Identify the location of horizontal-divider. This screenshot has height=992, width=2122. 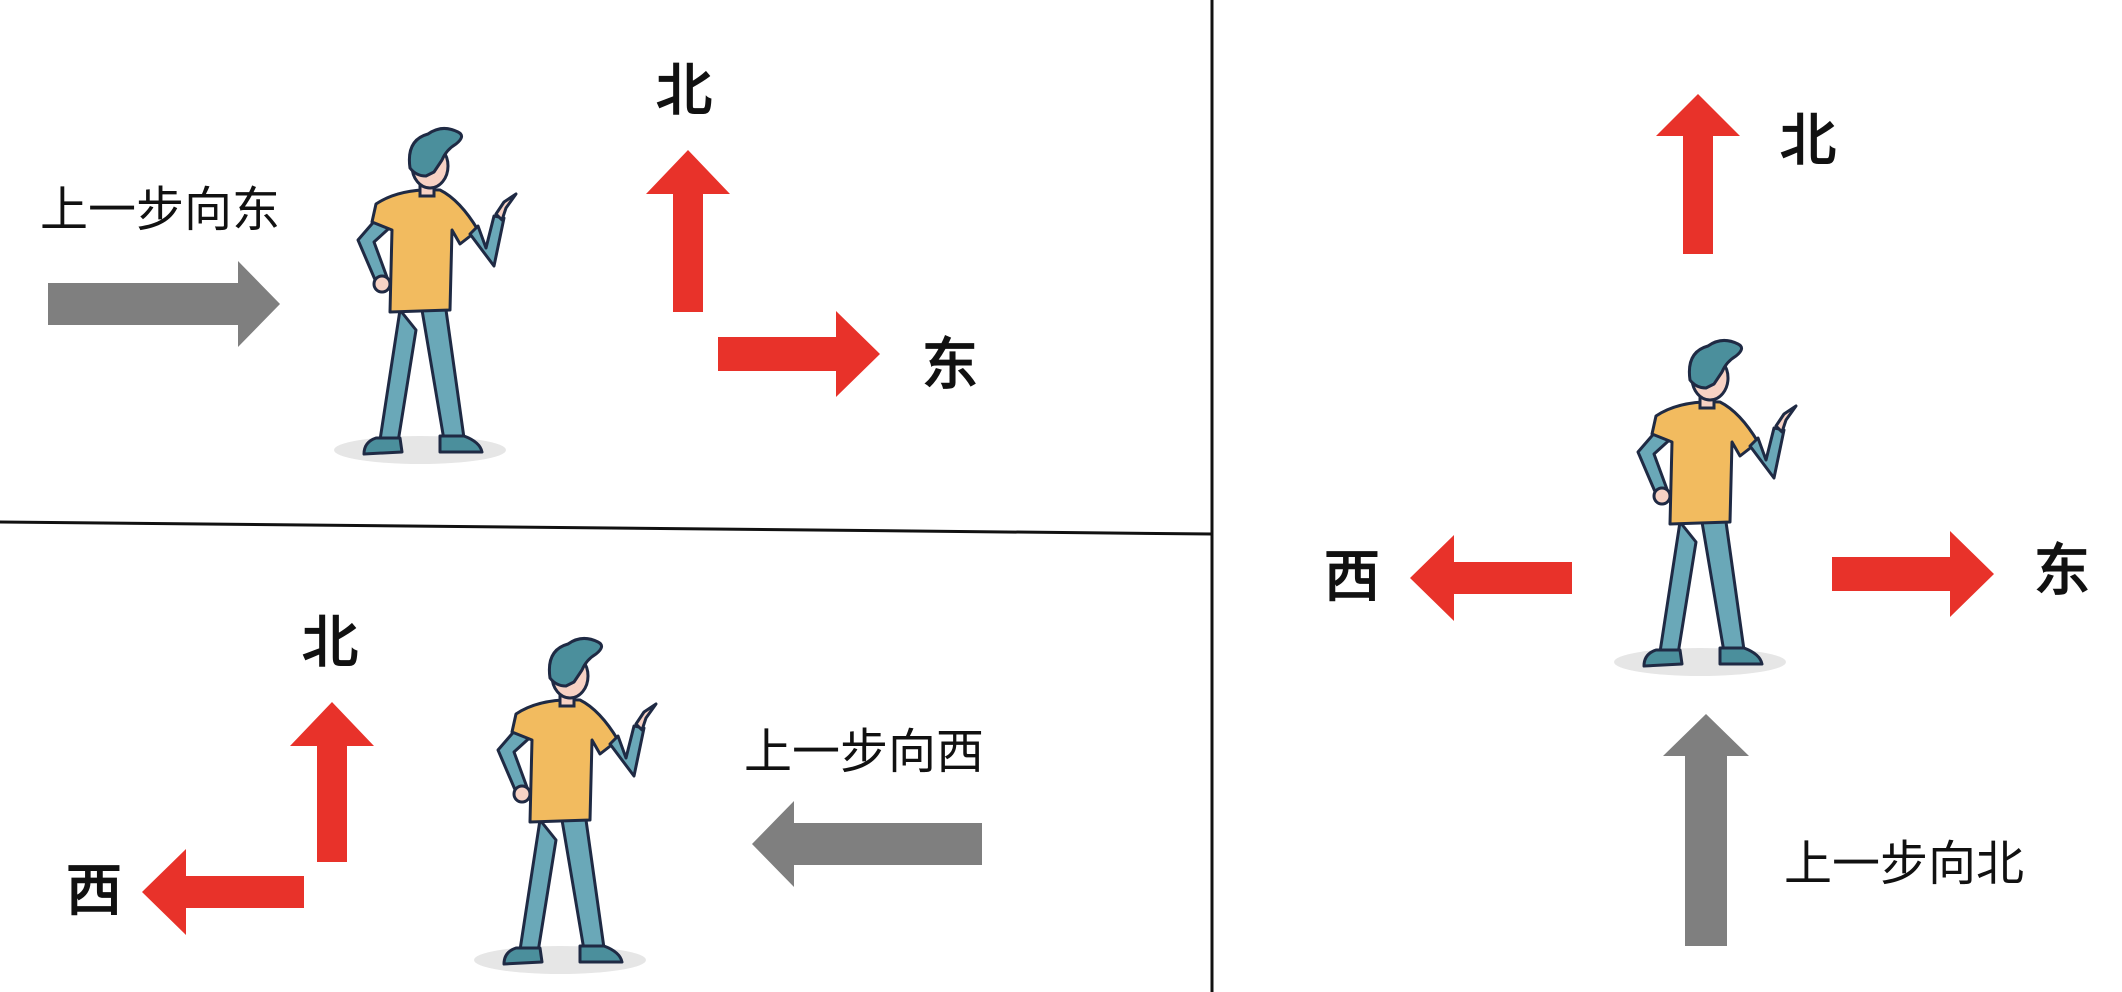
(606, 528).